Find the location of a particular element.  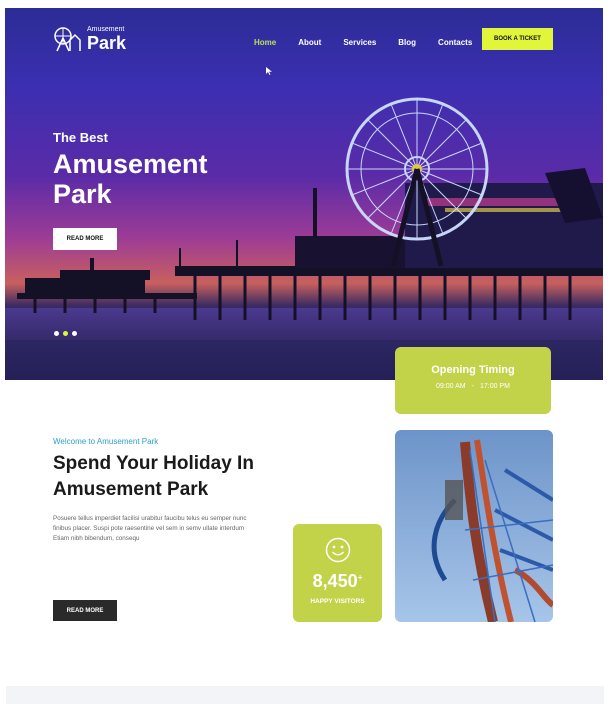

cursor-icon is located at coordinates (269, 71).